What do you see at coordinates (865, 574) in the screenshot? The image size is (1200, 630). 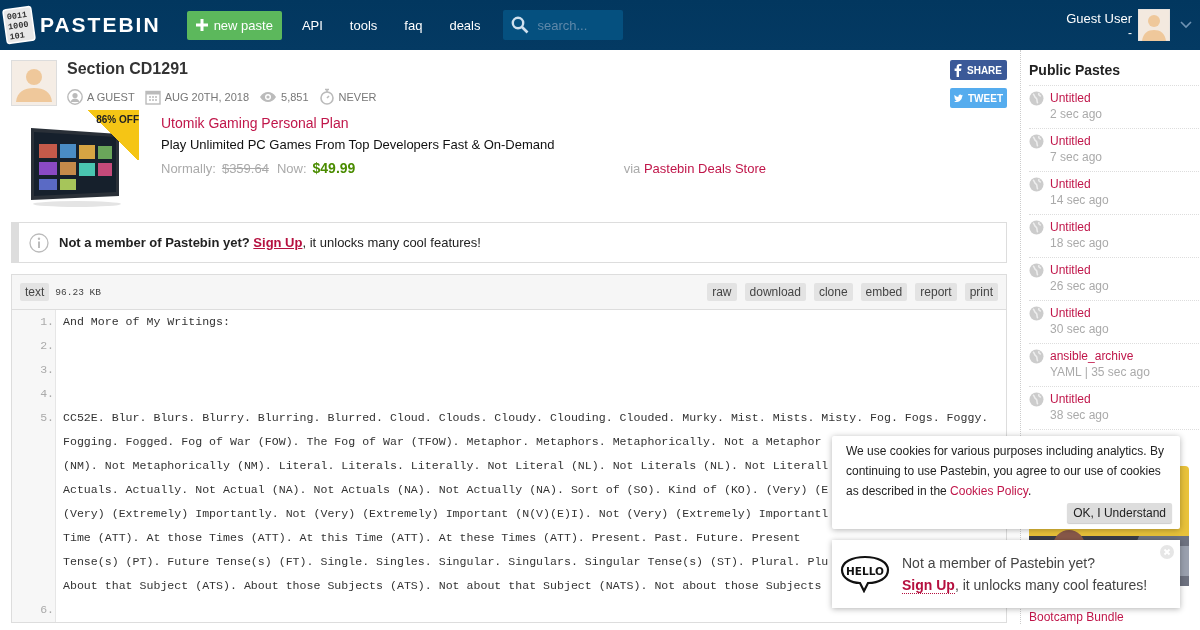 I see `speech-bubble-icon: HELLO` at bounding box center [865, 574].